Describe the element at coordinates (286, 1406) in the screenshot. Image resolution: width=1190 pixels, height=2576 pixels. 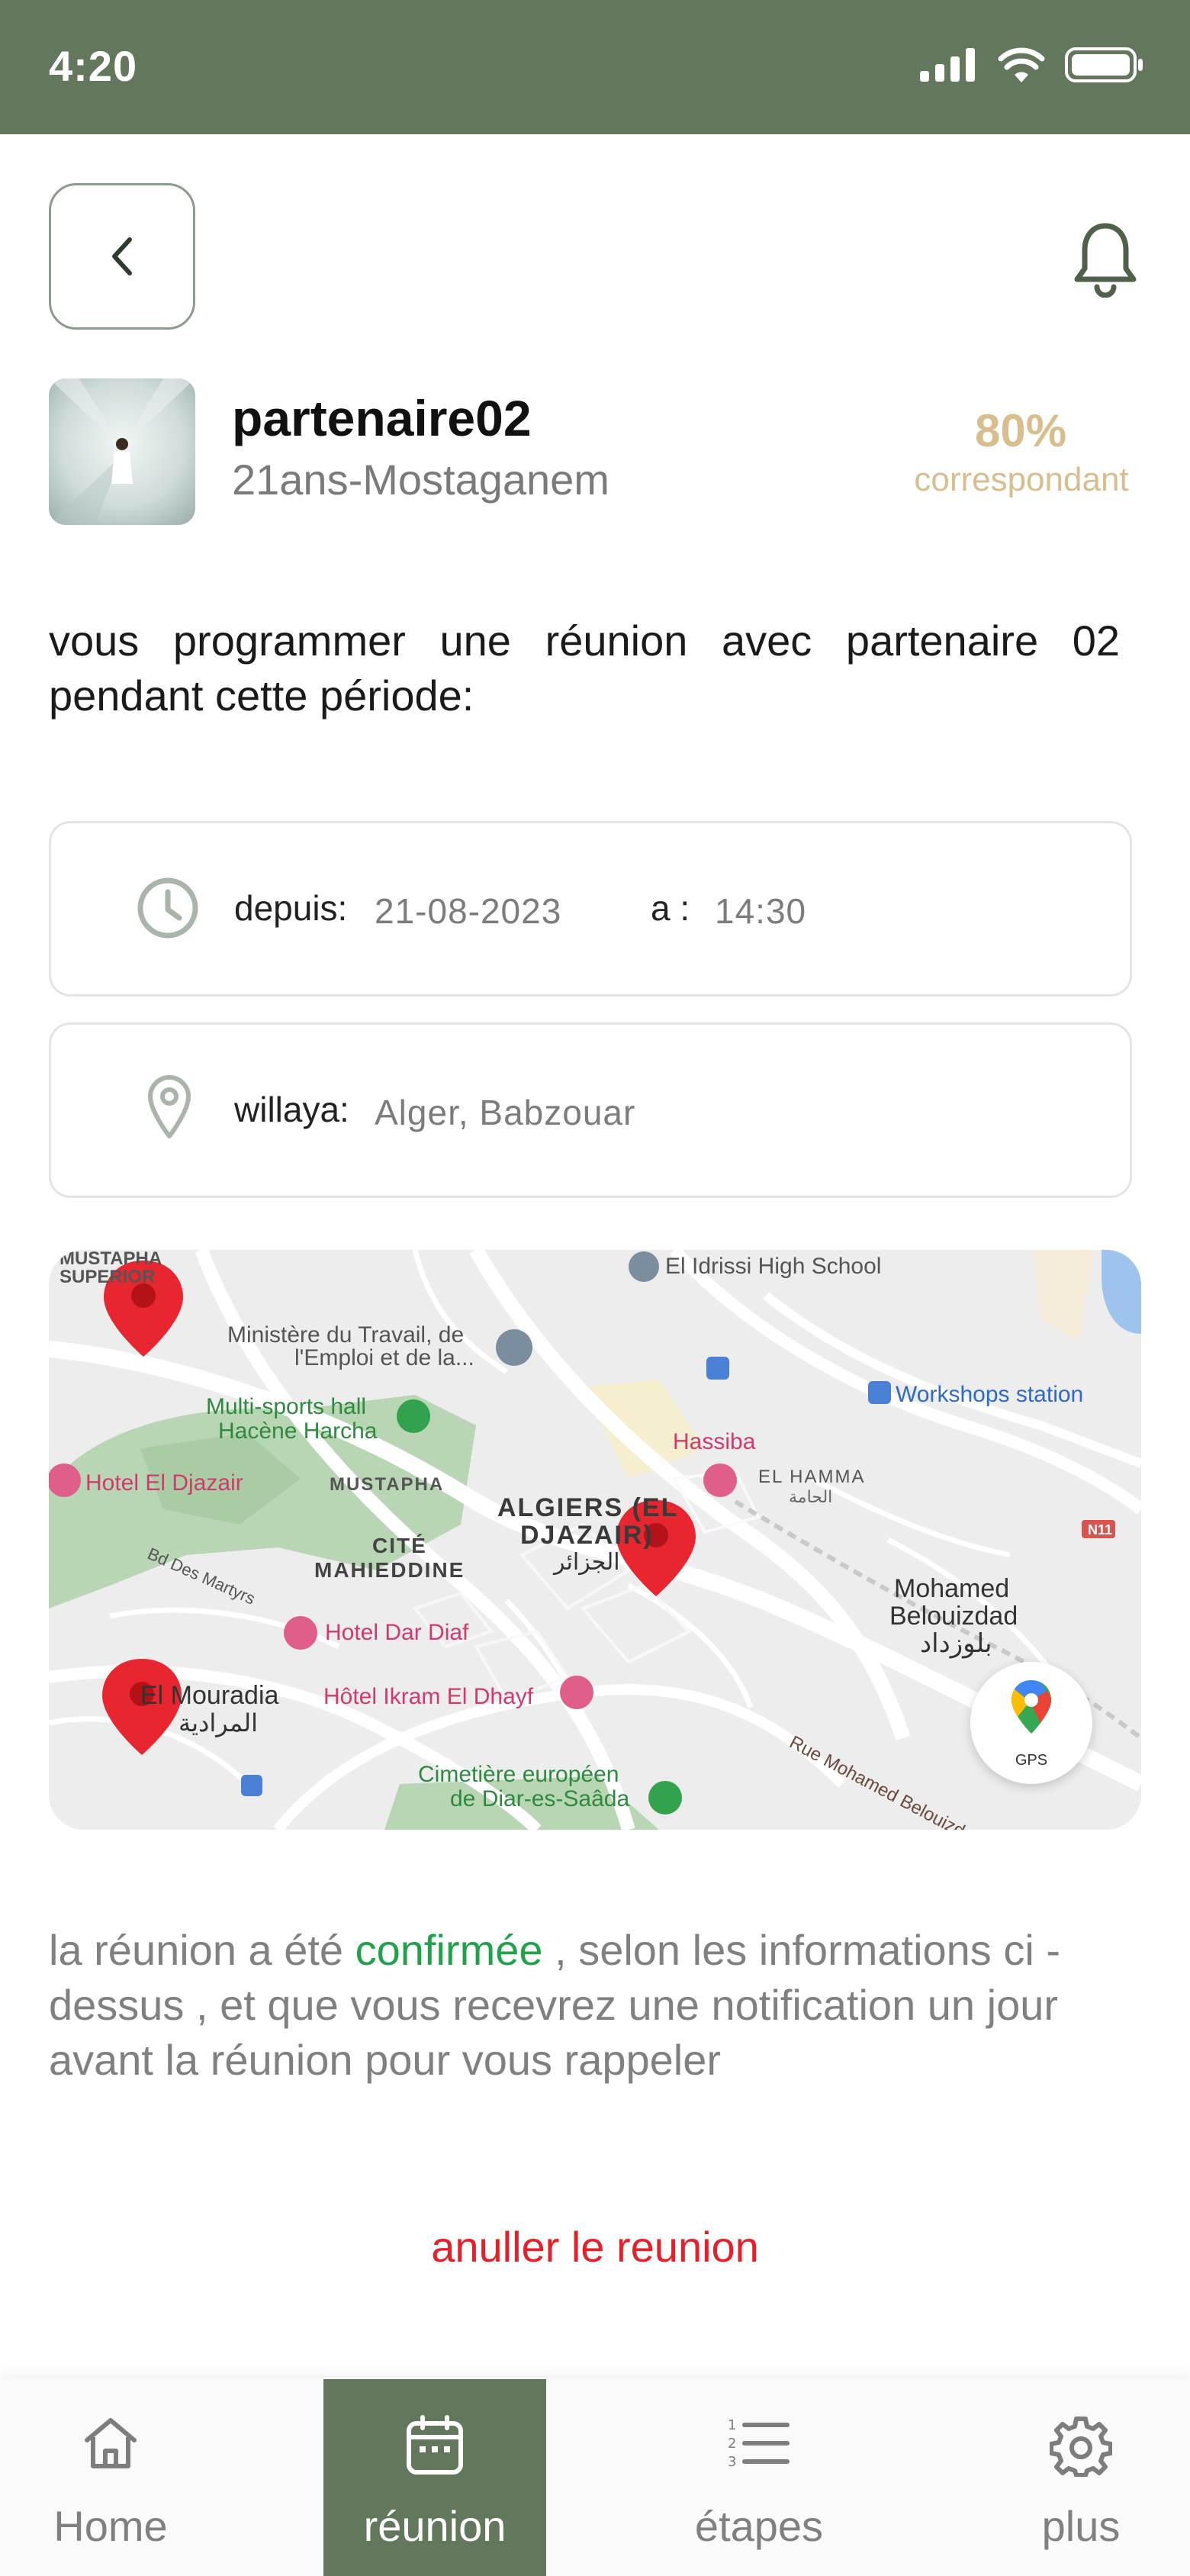
I see `map-label-multisports-1: Multi-sports hall` at that location.